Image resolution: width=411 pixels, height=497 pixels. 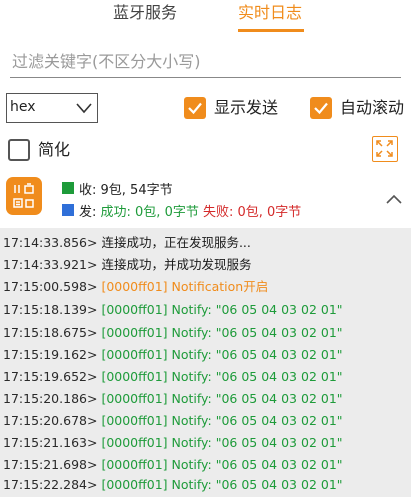 I want to click on show-sent-label: 显示发送, so click(x=246, y=107).